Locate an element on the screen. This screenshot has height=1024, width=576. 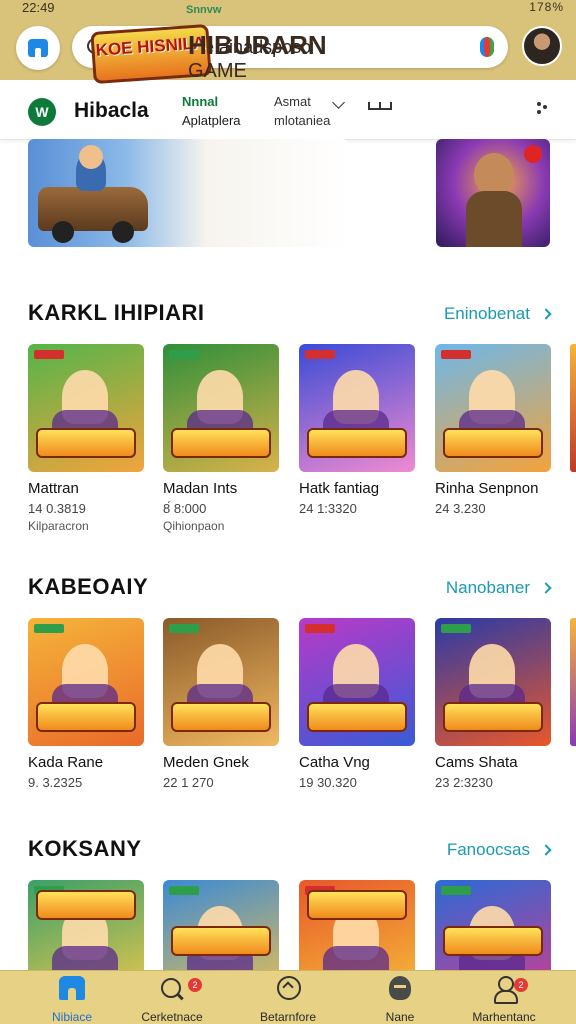
nav-item-home: Nibiace is located at coordinates (72, 1000).